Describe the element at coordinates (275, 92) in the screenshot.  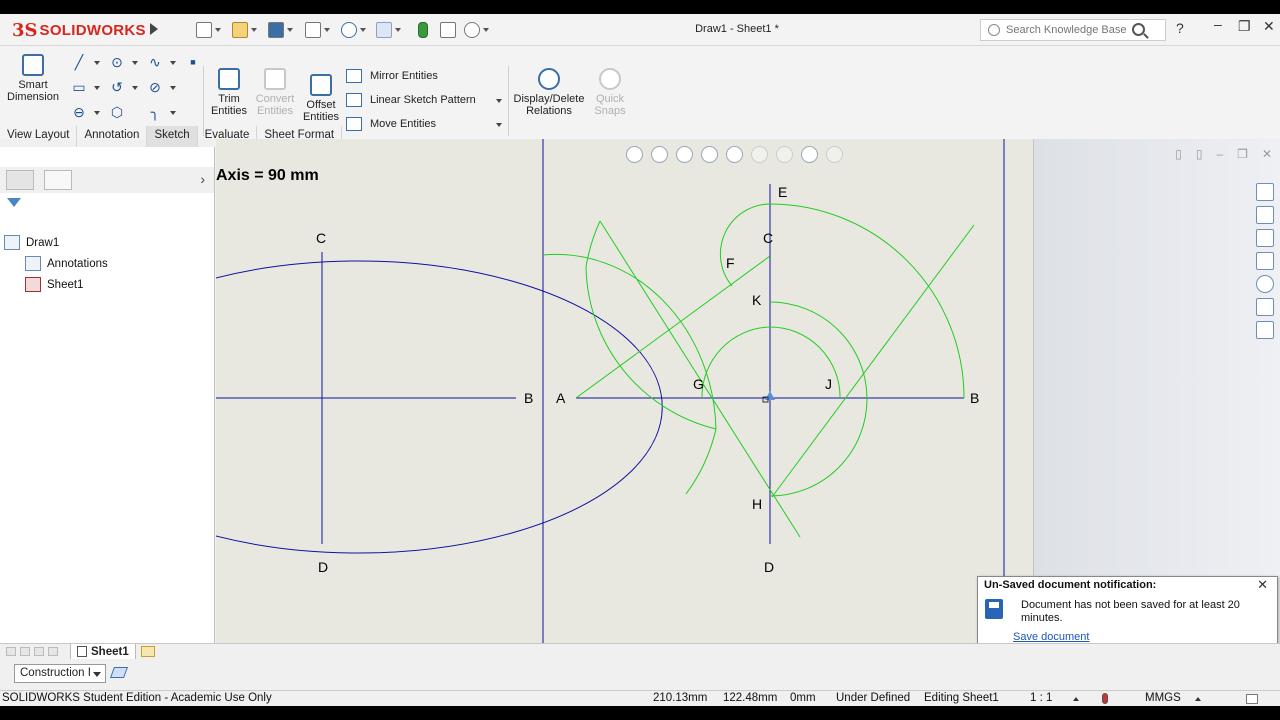
I see `convert-entities-button: Convert Entities` at that location.